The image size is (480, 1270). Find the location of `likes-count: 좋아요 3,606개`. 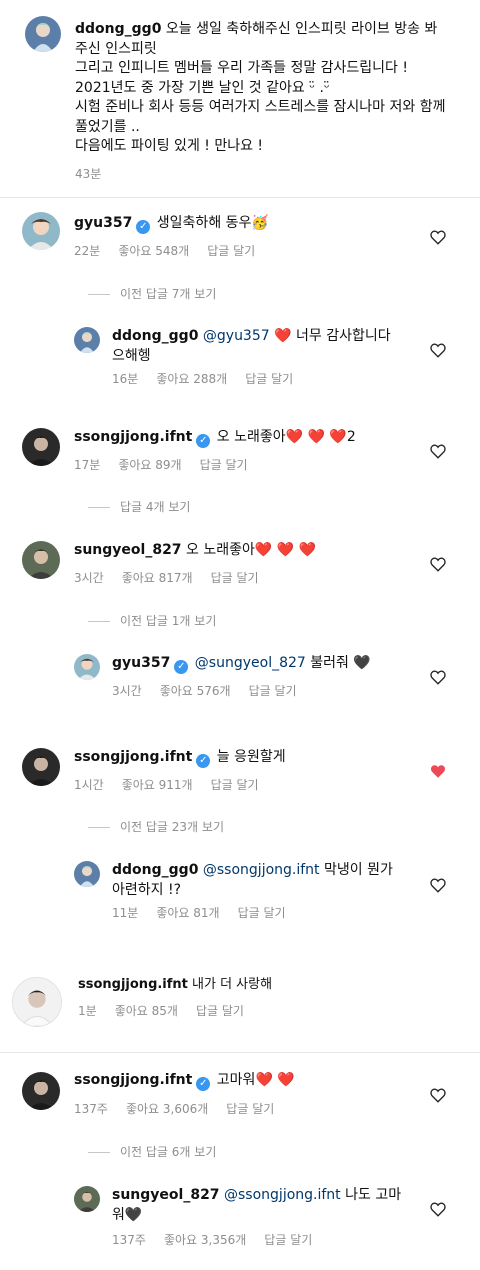

likes-count: 좋아요 3,606개 is located at coordinates (167, 1108).